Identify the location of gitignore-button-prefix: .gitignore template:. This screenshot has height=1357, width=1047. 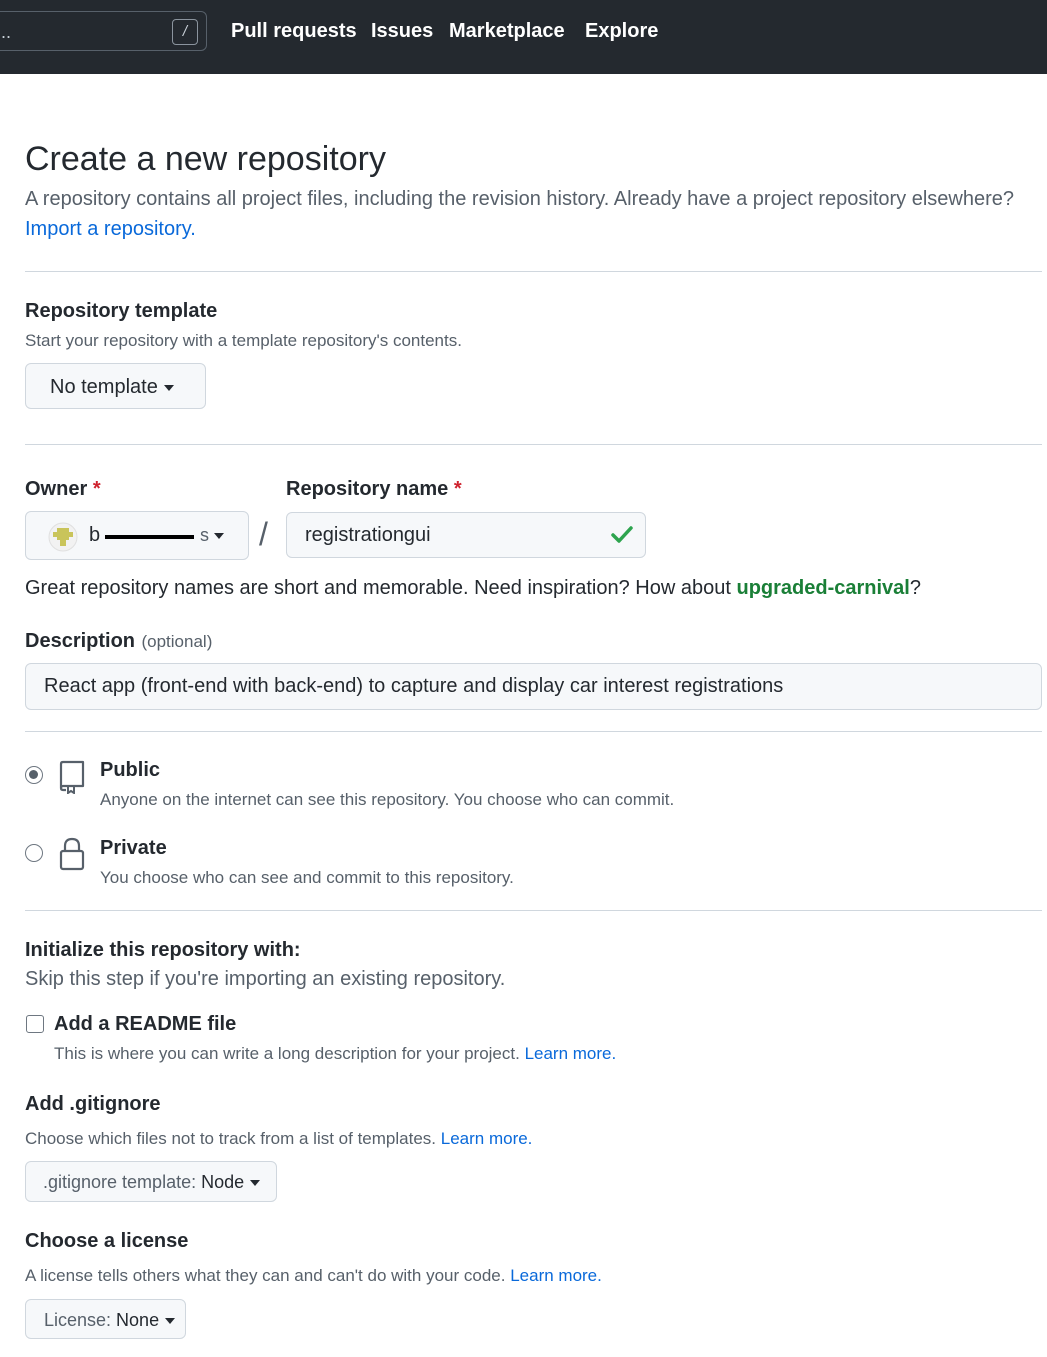
(122, 1182).